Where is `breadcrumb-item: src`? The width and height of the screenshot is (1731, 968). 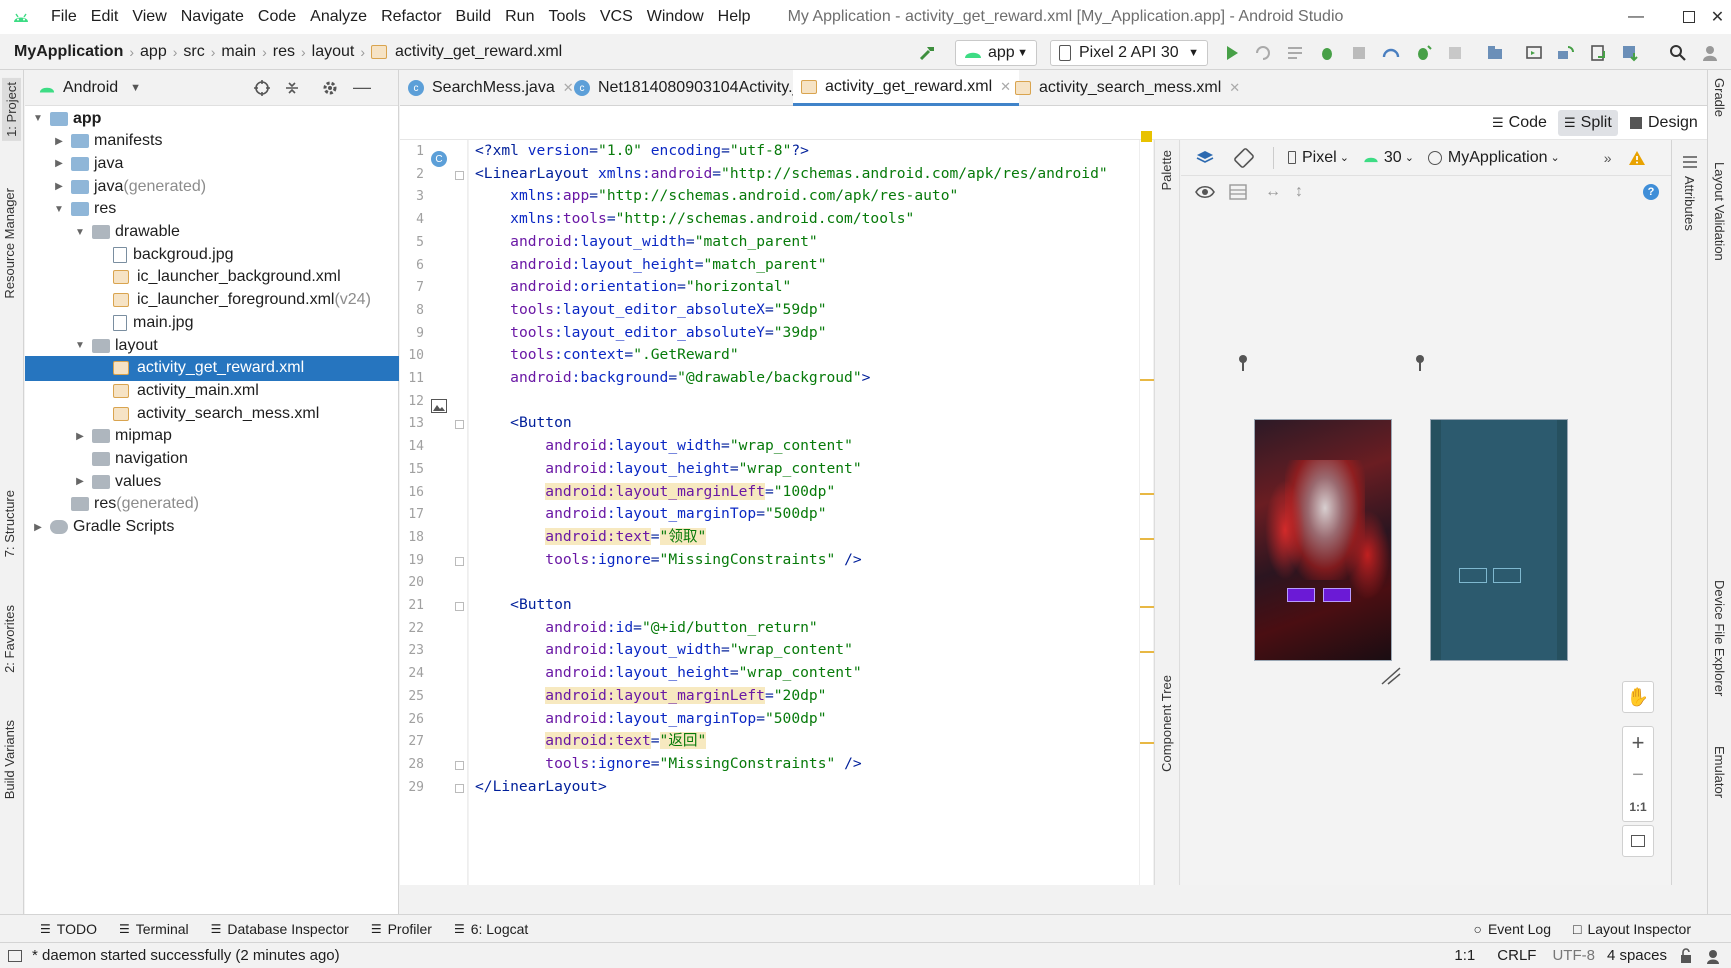
breadcrumb-item: src is located at coordinates (193, 52).